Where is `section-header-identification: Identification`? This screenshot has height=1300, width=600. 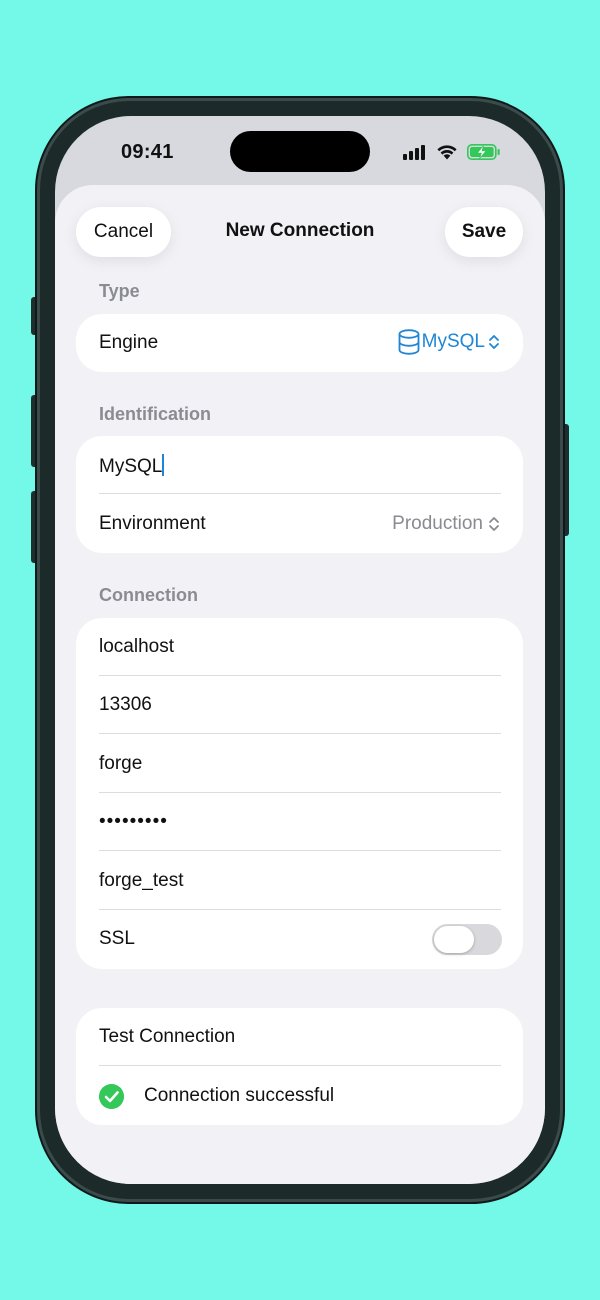 section-header-identification: Identification is located at coordinates (155, 414).